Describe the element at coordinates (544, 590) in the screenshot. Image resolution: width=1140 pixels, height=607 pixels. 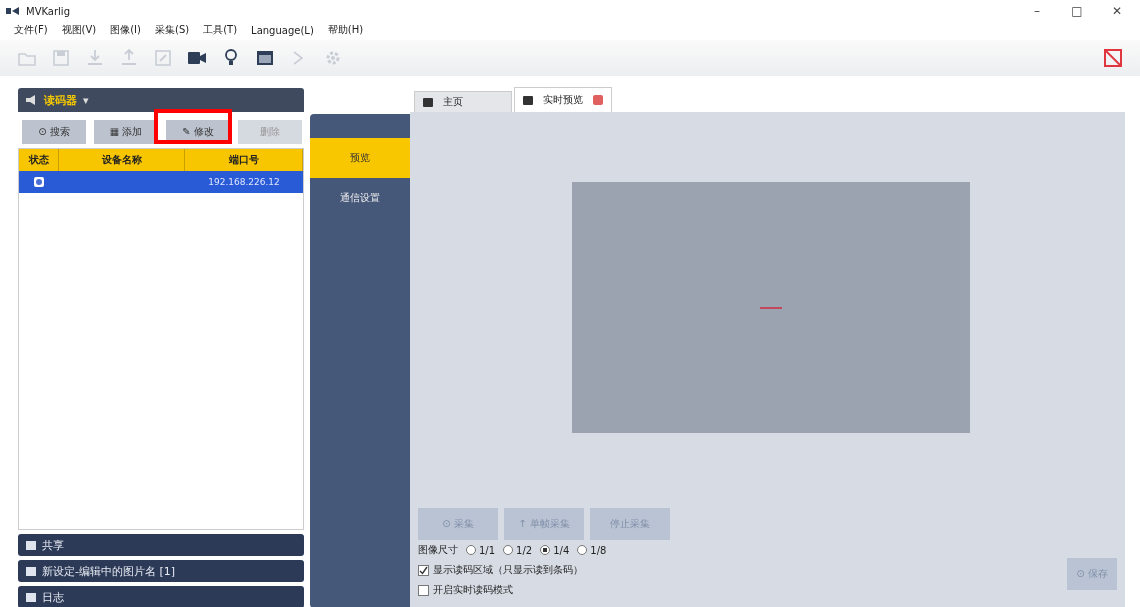
I see `checkbox: 开启实时读码模式` at that location.